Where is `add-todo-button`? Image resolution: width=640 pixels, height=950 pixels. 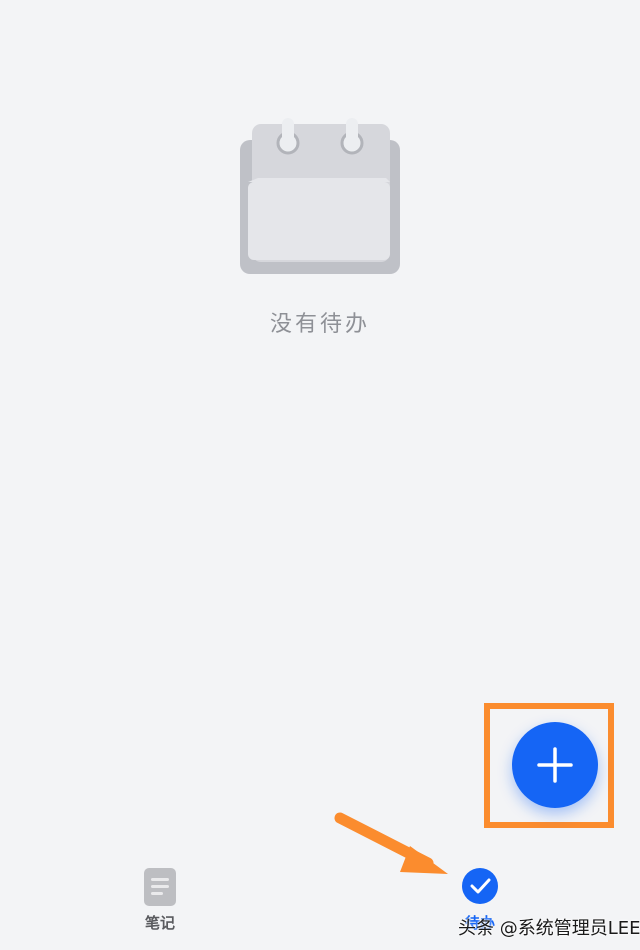
add-todo-button is located at coordinates (555, 765).